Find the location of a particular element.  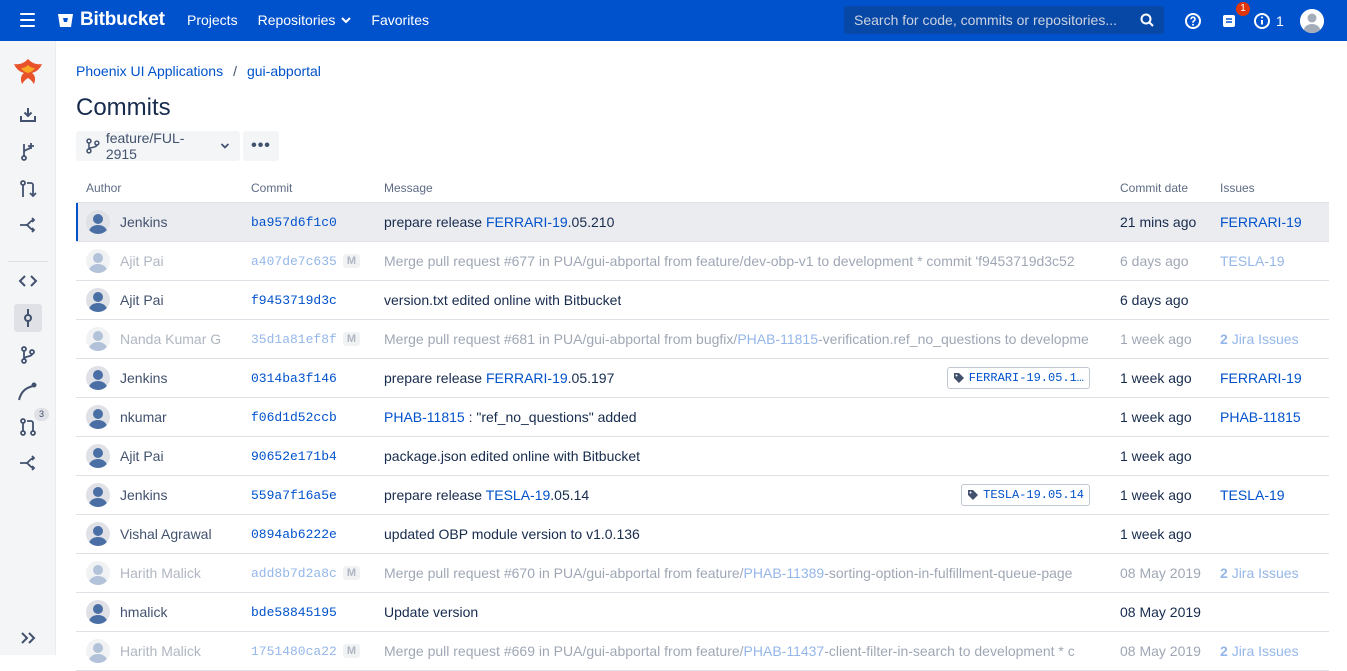

commit-hash-link: f9453719d3c is located at coordinates (294, 300).